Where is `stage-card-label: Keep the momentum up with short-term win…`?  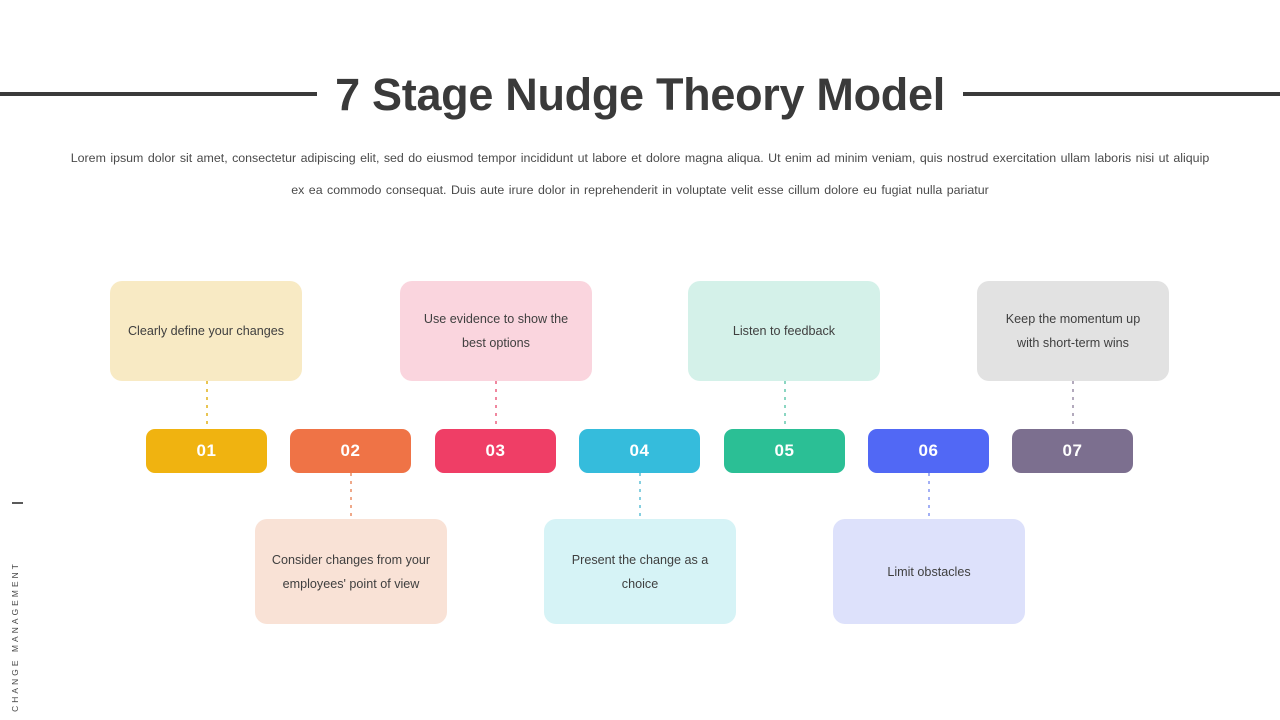 stage-card-label: Keep the momentum up with short-term win… is located at coordinates (1073, 331).